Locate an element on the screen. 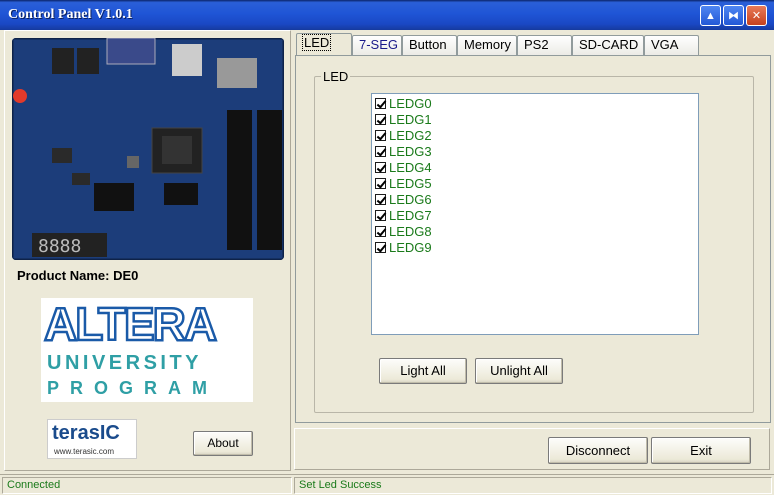  list-item: LEDG2 is located at coordinates (535, 135).